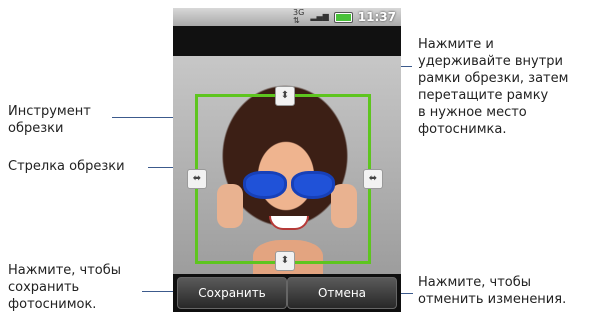  I want to click on callout-crop-tool-line1: Инструмент, so click(49, 111).